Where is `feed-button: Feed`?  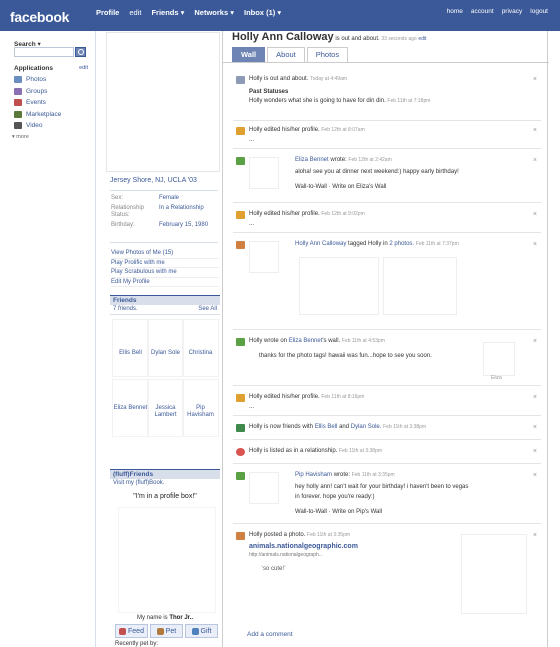 feed-button: Feed is located at coordinates (131, 631).